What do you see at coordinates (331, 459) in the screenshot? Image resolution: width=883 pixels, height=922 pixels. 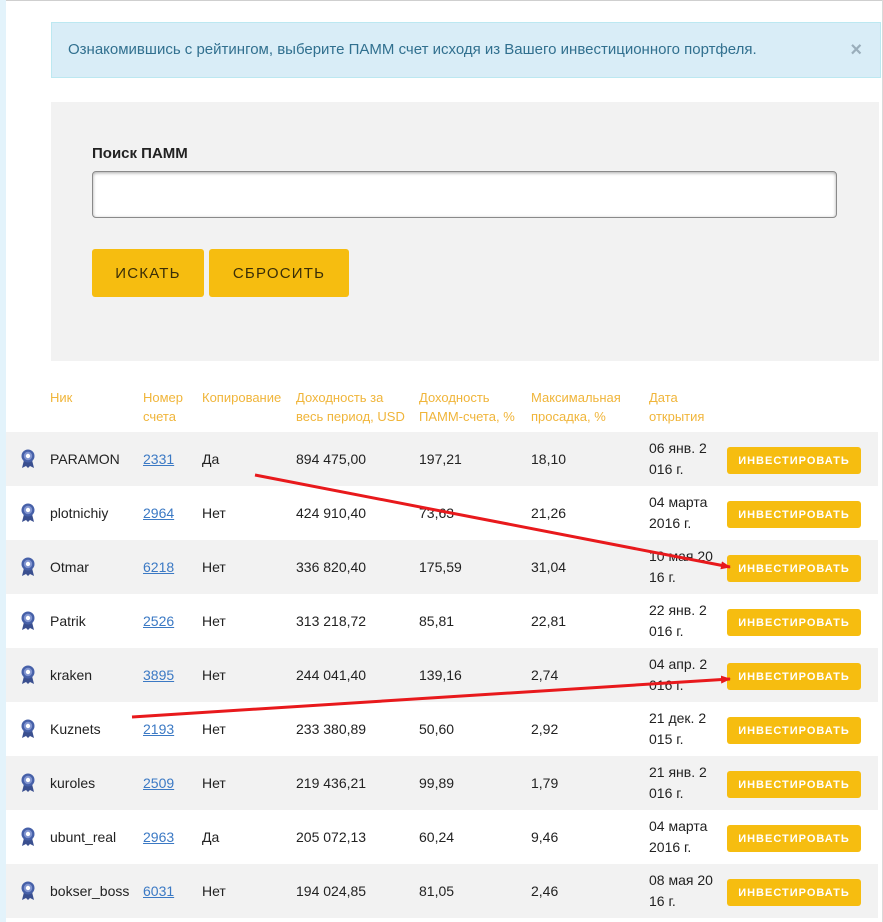 I see `cell-yield-usd: 894 475,00` at bounding box center [331, 459].